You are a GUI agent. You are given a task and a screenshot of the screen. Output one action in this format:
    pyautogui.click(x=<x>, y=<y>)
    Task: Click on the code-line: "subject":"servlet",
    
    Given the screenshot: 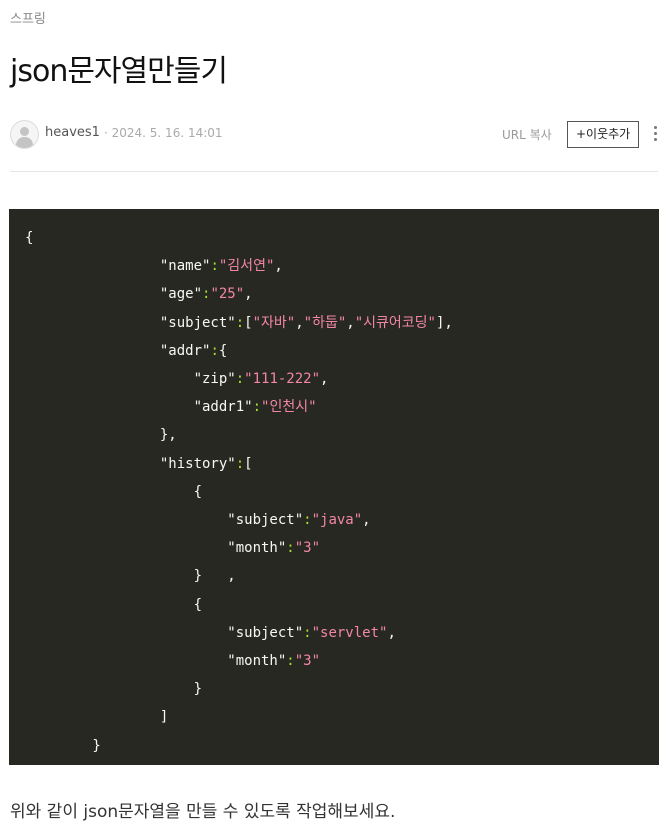 What is the action you would take?
    pyautogui.click(x=239, y=633)
    